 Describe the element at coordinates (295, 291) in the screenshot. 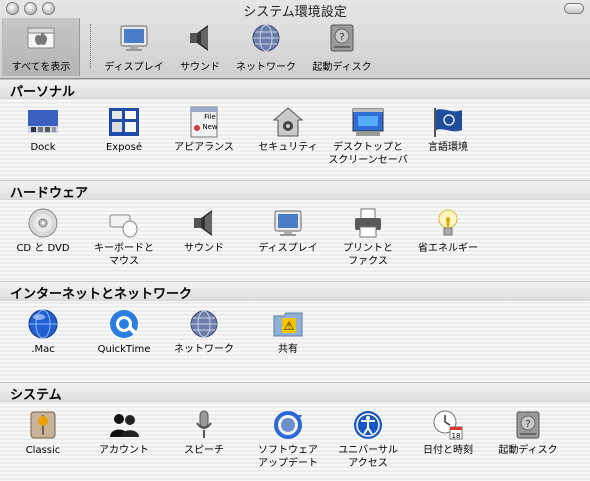

I see `section-header: インターネットとネットワーク` at that location.